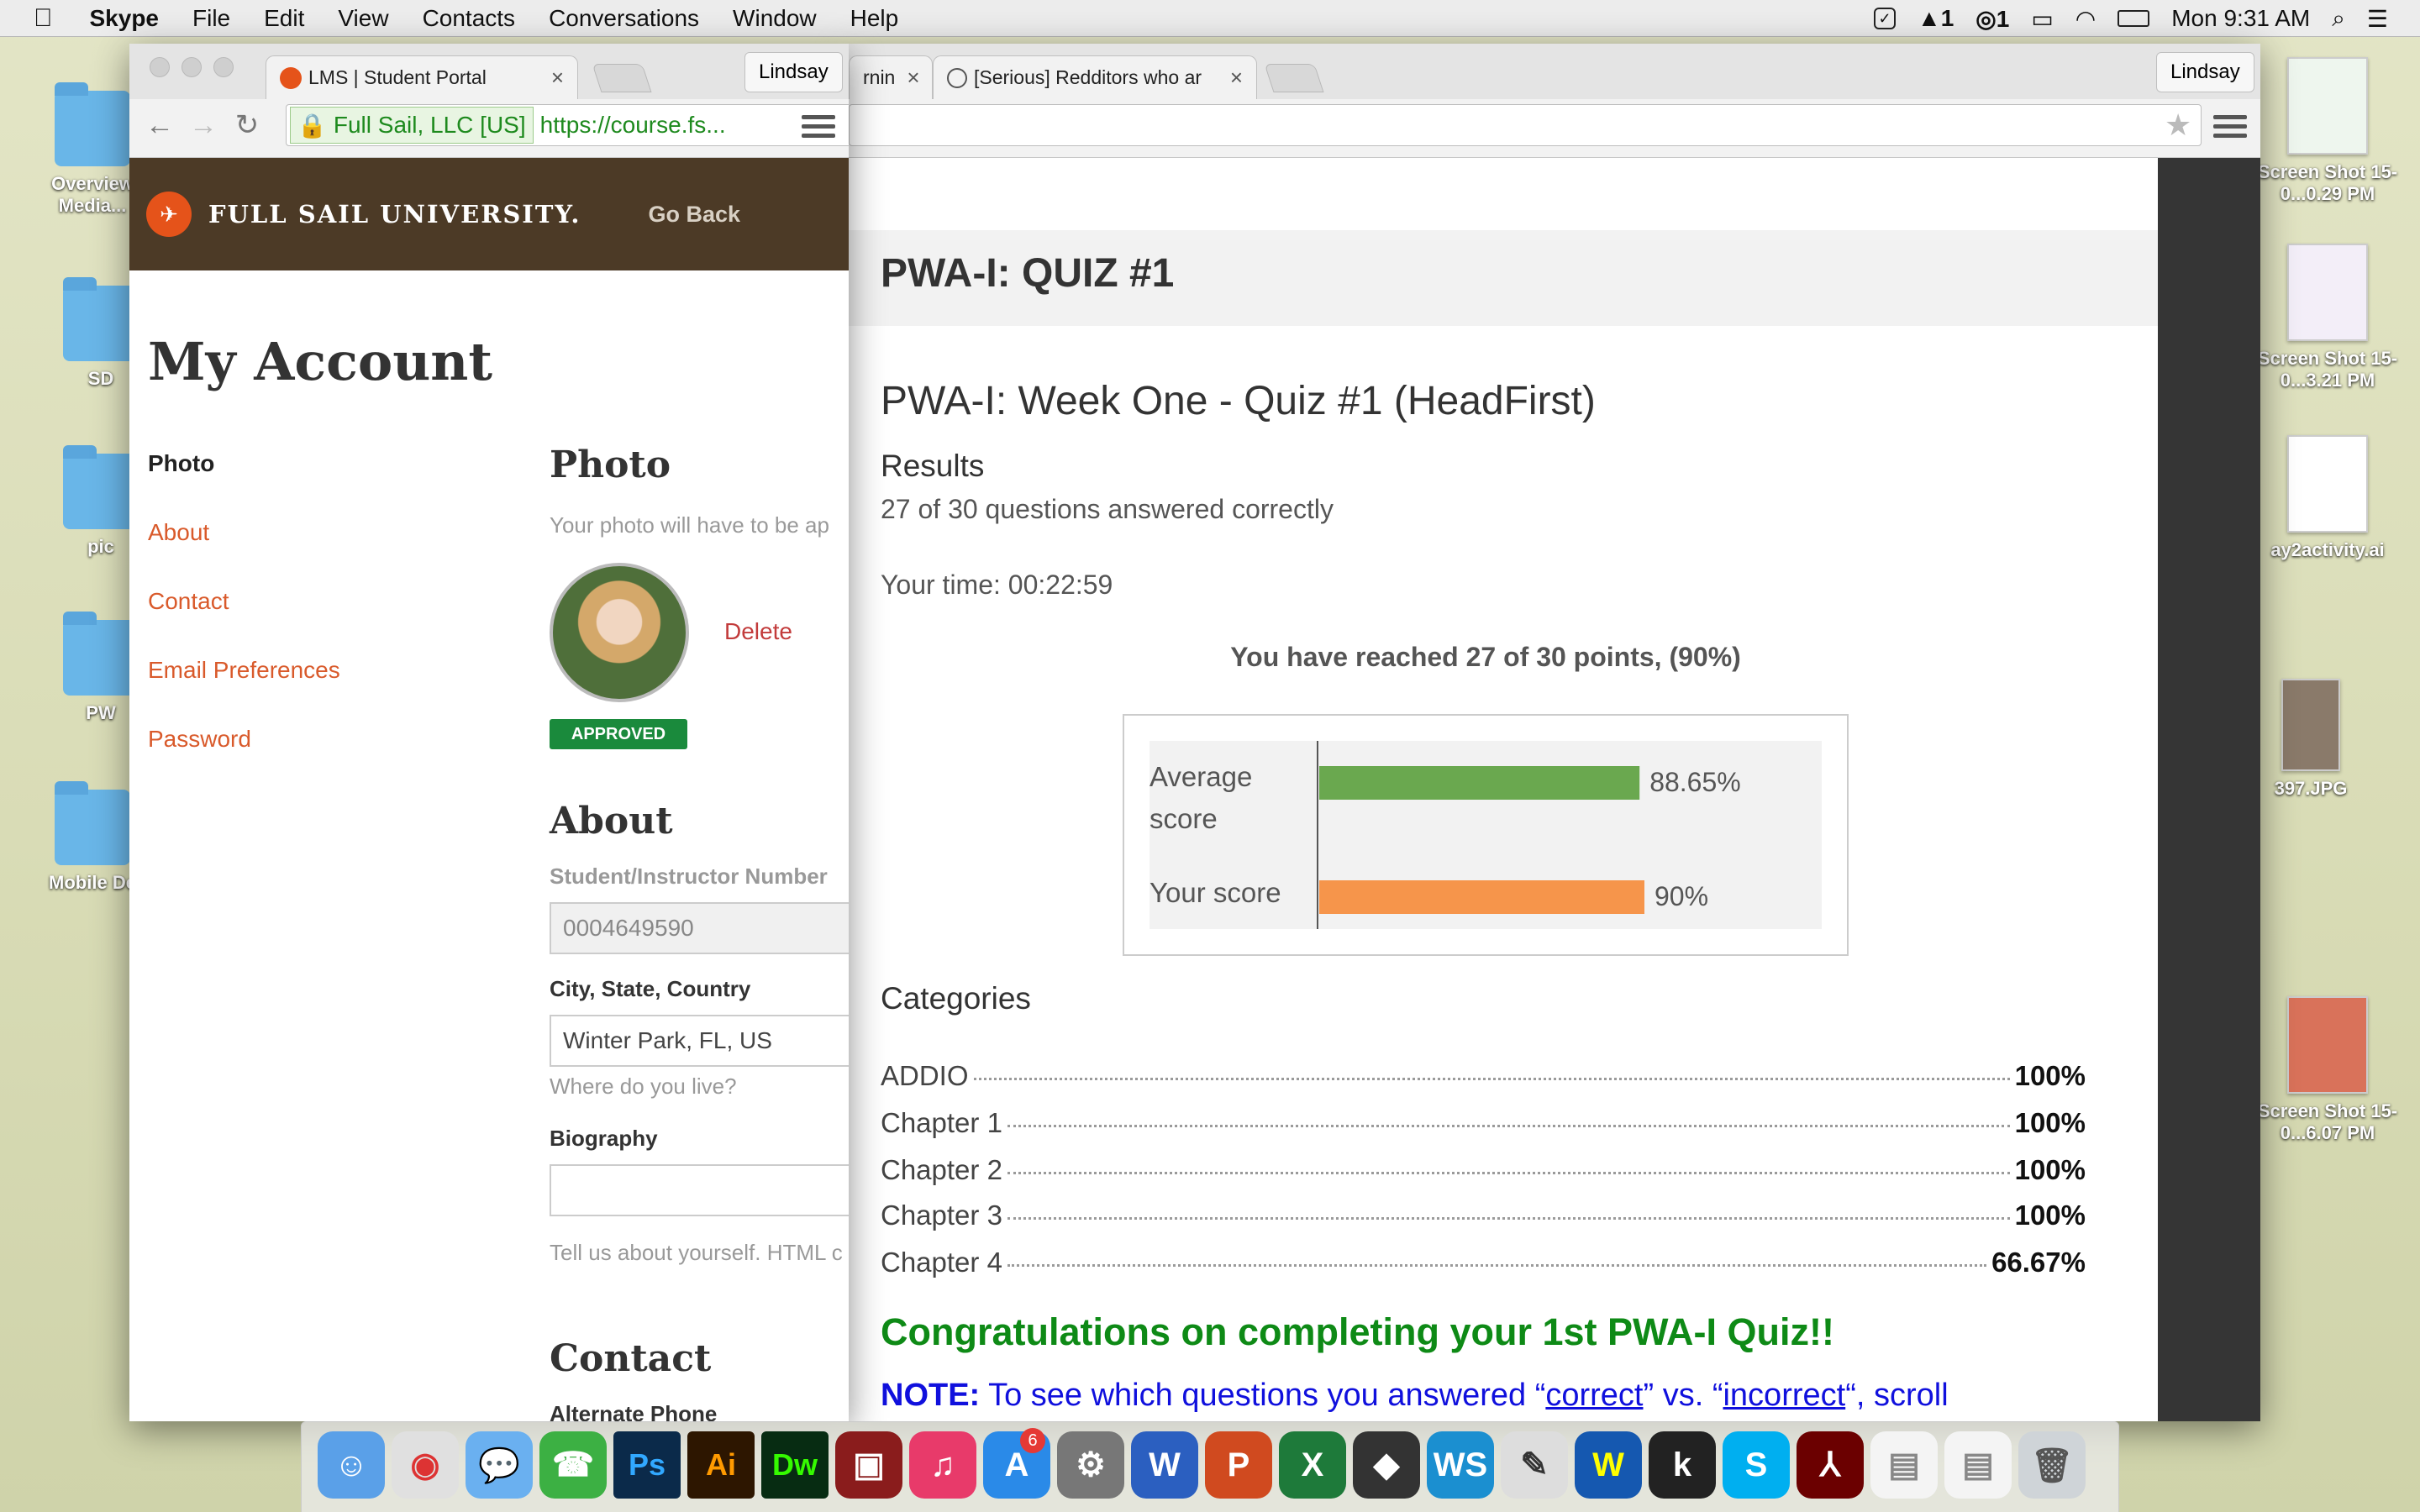 The width and height of the screenshot is (2420, 1512). Describe the element at coordinates (203, 125) in the screenshot. I see `forward-arrow-icon: →` at that location.